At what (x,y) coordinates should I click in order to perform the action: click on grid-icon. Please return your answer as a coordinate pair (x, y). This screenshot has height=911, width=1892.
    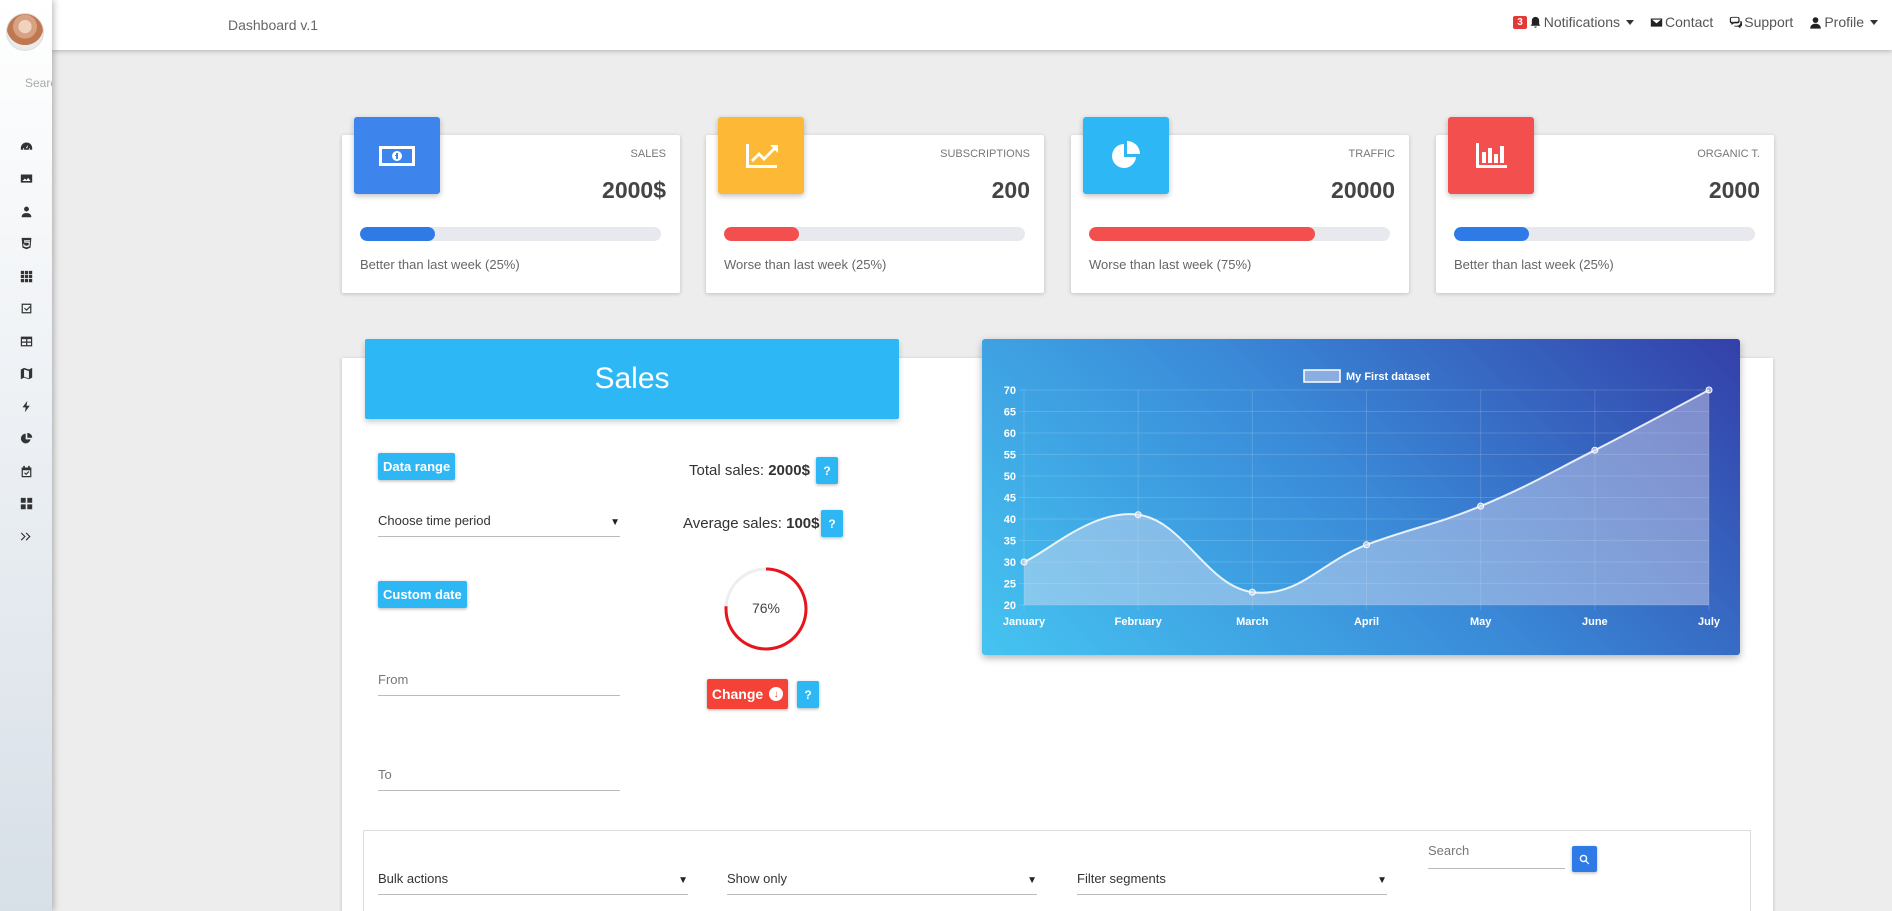
    Looking at the image, I should click on (26, 276).